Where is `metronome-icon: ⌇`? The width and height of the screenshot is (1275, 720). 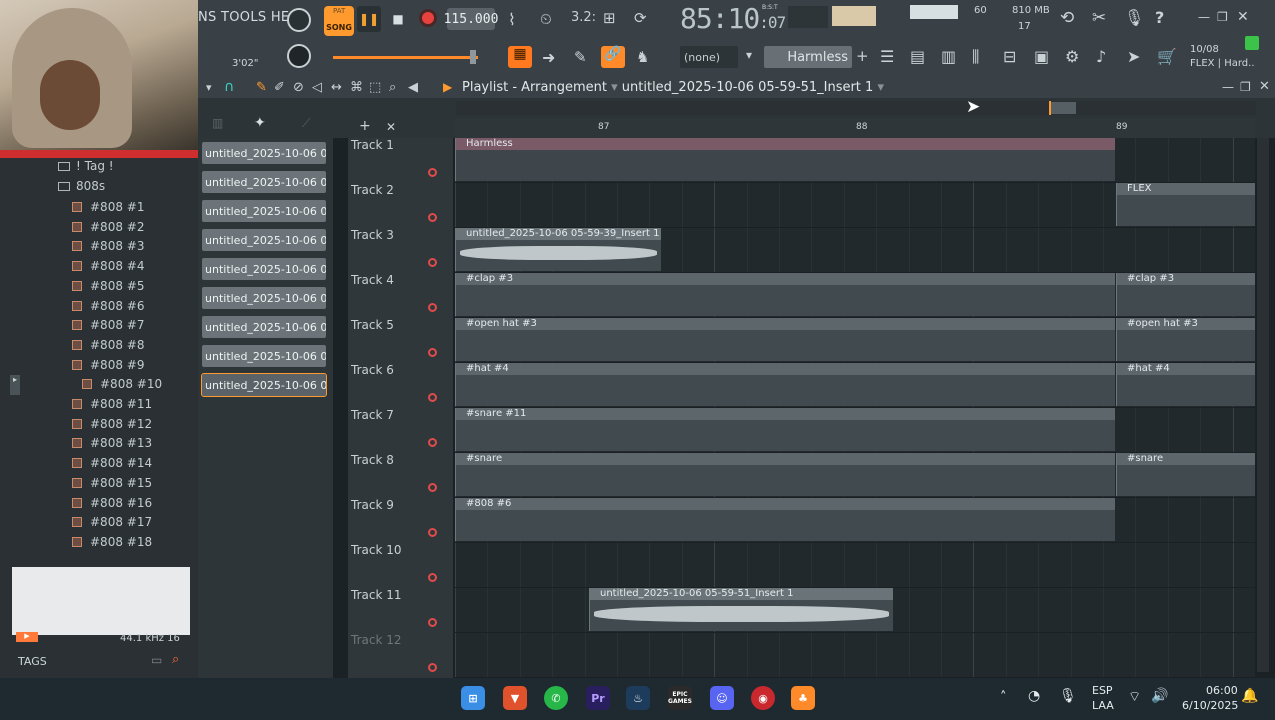 metronome-icon: ⌇ is located at coordinates (512, 19).